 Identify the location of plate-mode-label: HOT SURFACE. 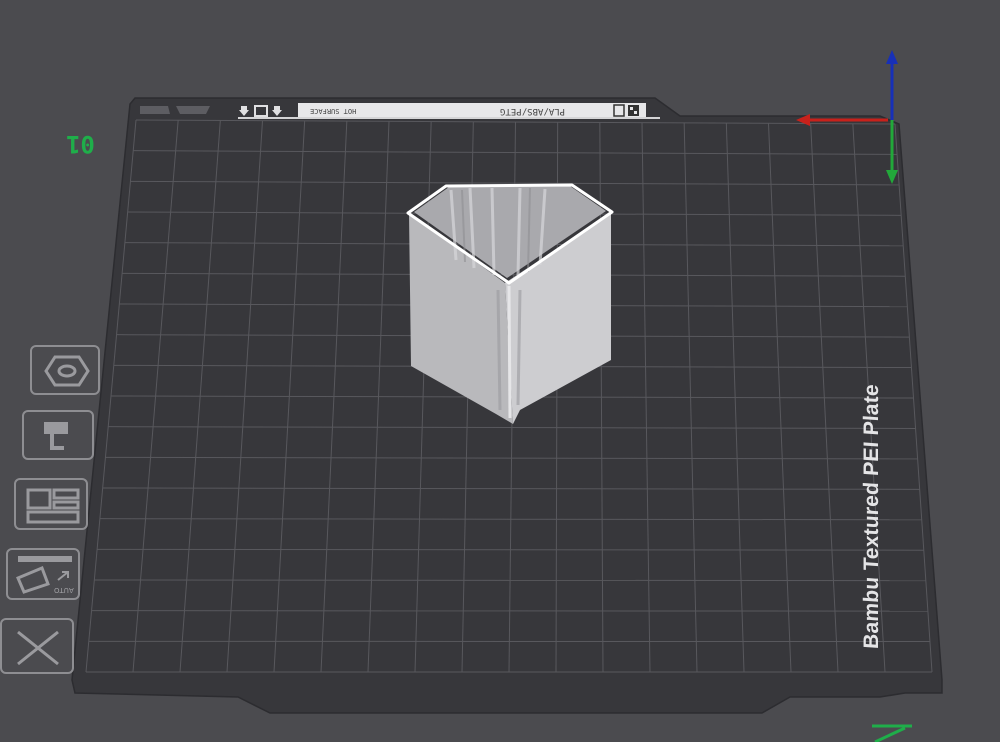
(333, 111).